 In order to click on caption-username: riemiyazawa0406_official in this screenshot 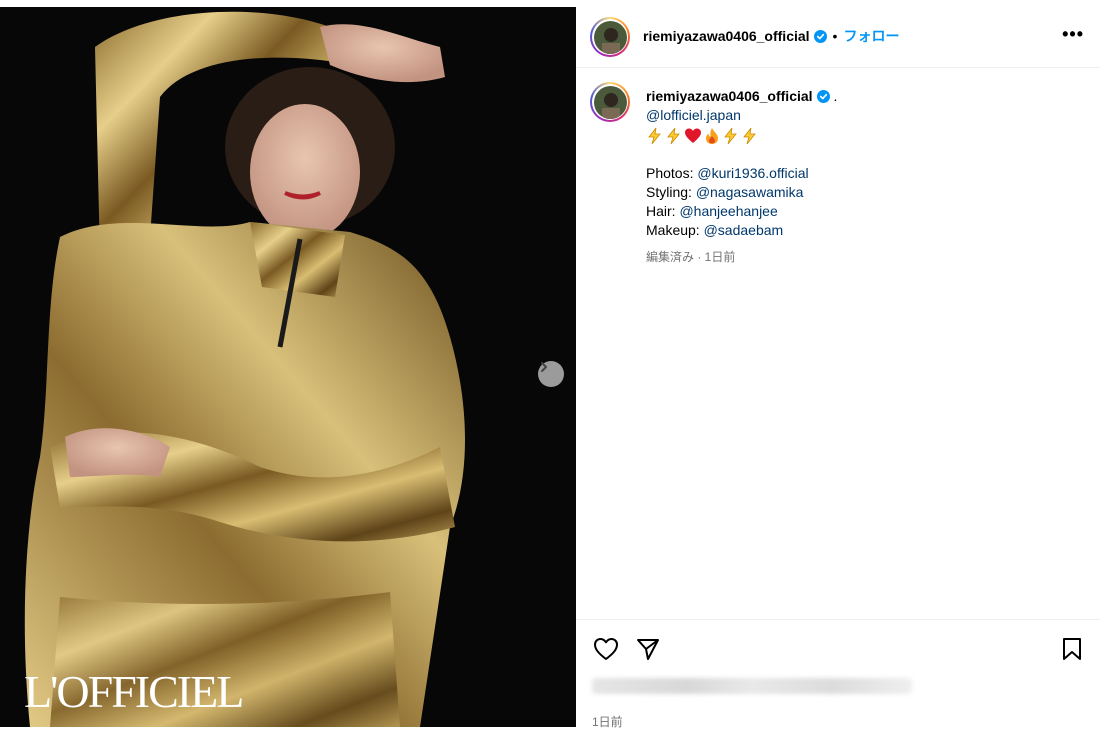, I will do `click(729, 96)`.